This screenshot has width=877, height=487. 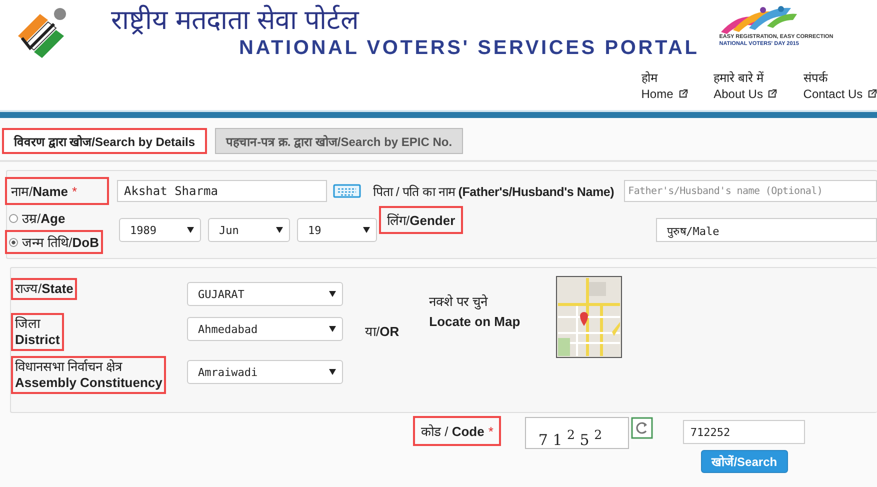 What do you see at coordinates (235, 20) in the screenshot?
I see `portal-title-hindi: राष्ट्रीय मतदाता सेवा पोर्टल` at bounding box center [235, 20].